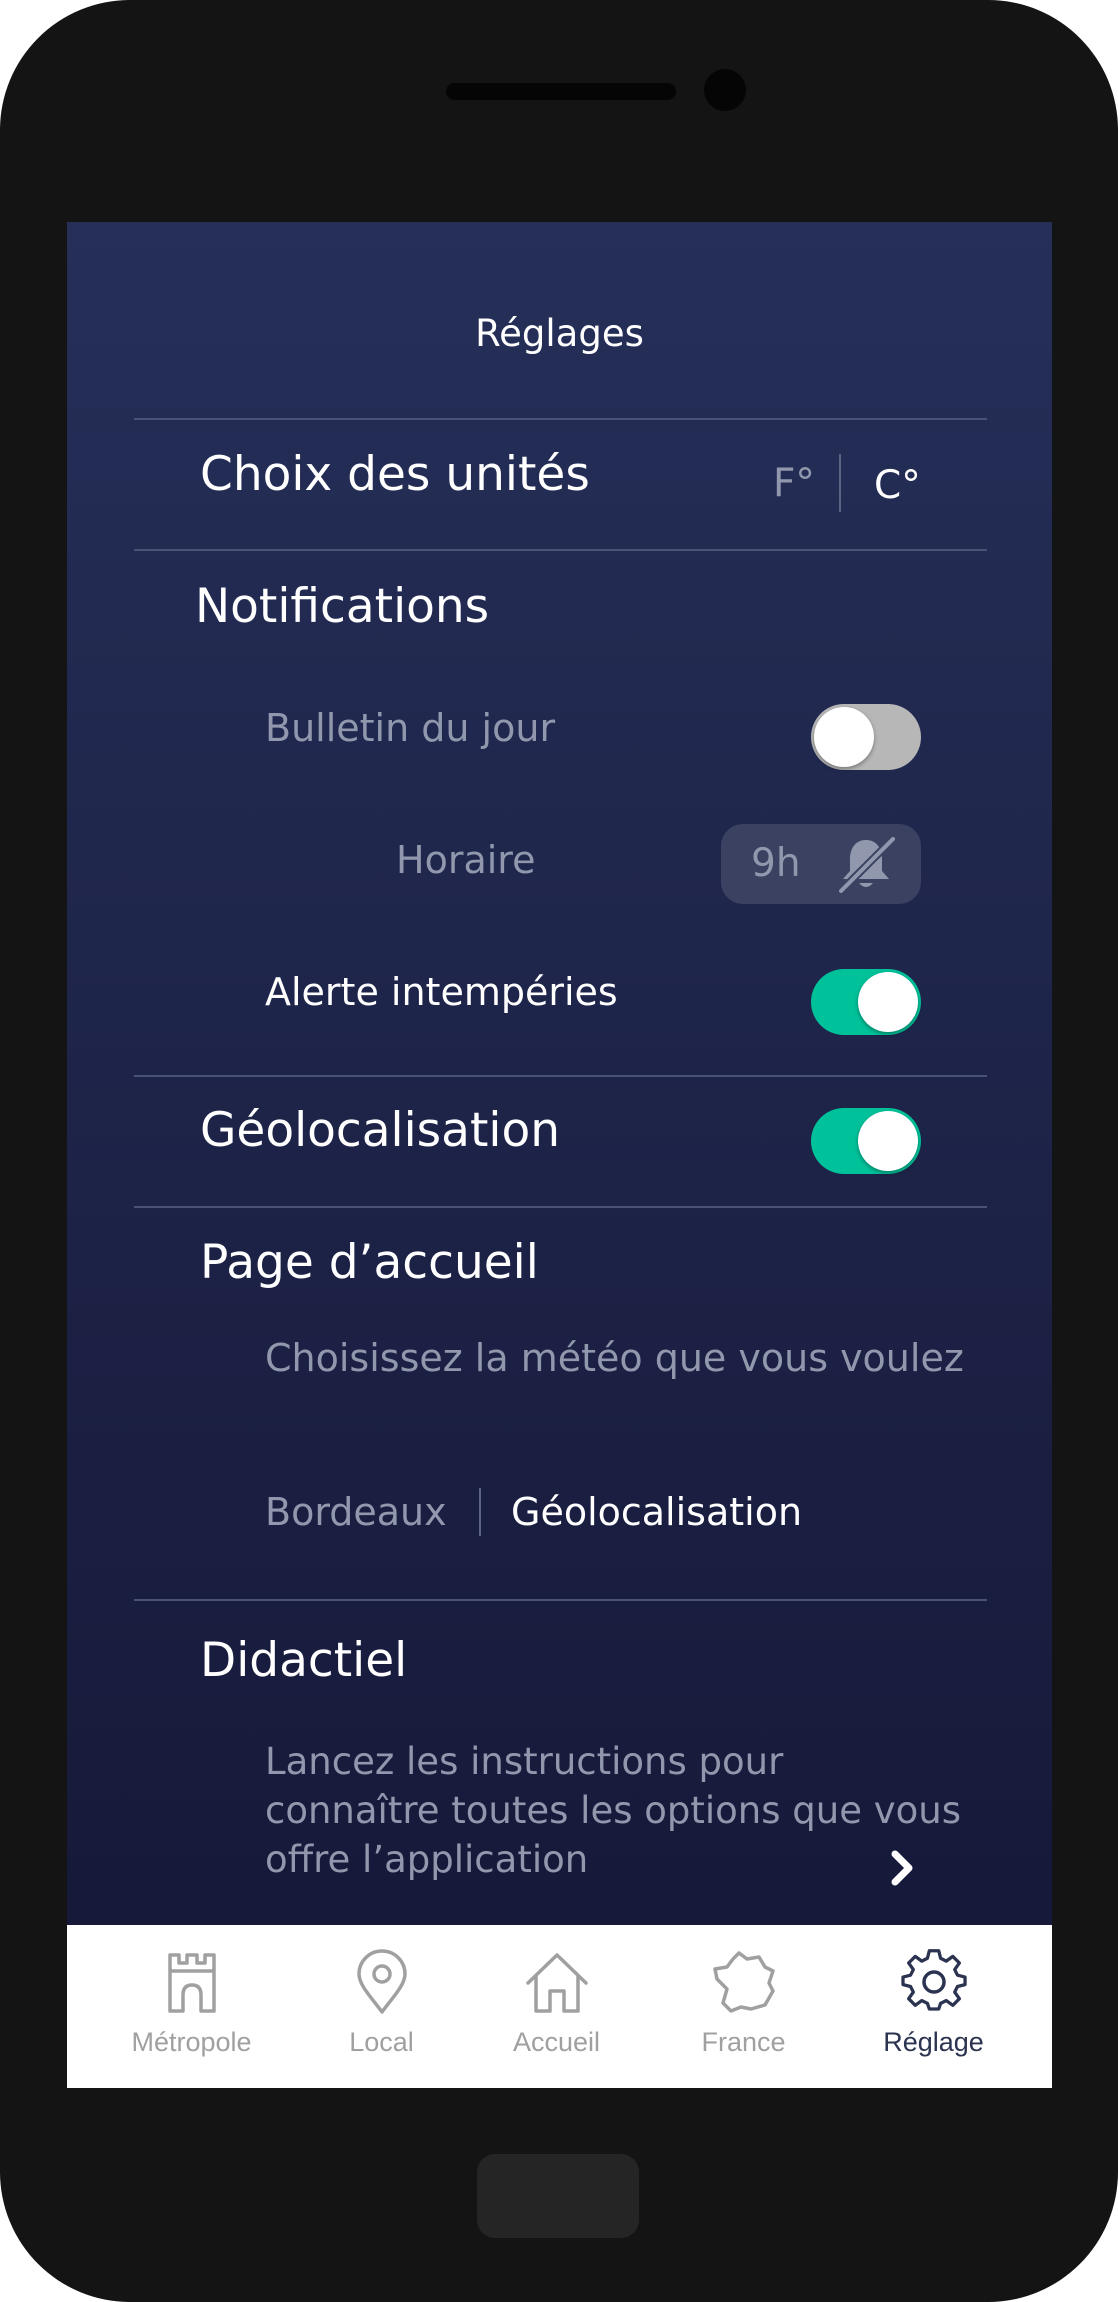 This screenshot has width=1118, height=2302. I want to click on schedule-label: Horaire, so click(466, 860).